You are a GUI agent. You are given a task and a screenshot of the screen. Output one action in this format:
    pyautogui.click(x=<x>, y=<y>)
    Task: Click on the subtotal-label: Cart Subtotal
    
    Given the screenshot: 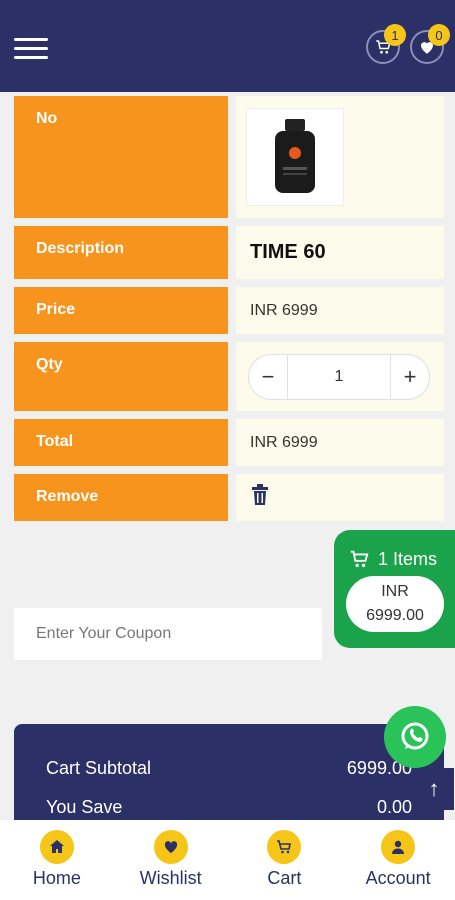 What is the action you would take?
    pyautogui.click(x=99, y=768)
    